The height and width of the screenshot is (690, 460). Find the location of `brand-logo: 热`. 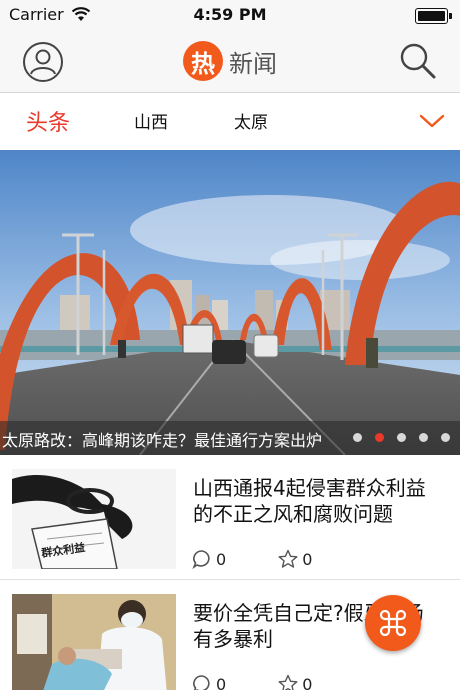

brand-logo: 热 is located at coordinates (203, 61).